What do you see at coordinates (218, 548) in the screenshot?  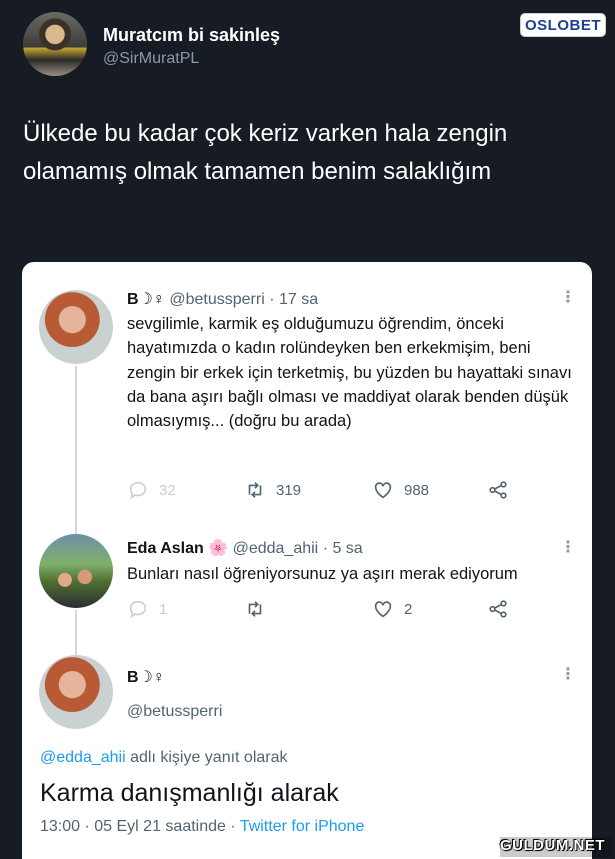 I see `flower-emoji-icon: 🌸` at bounding box center [218, 548].